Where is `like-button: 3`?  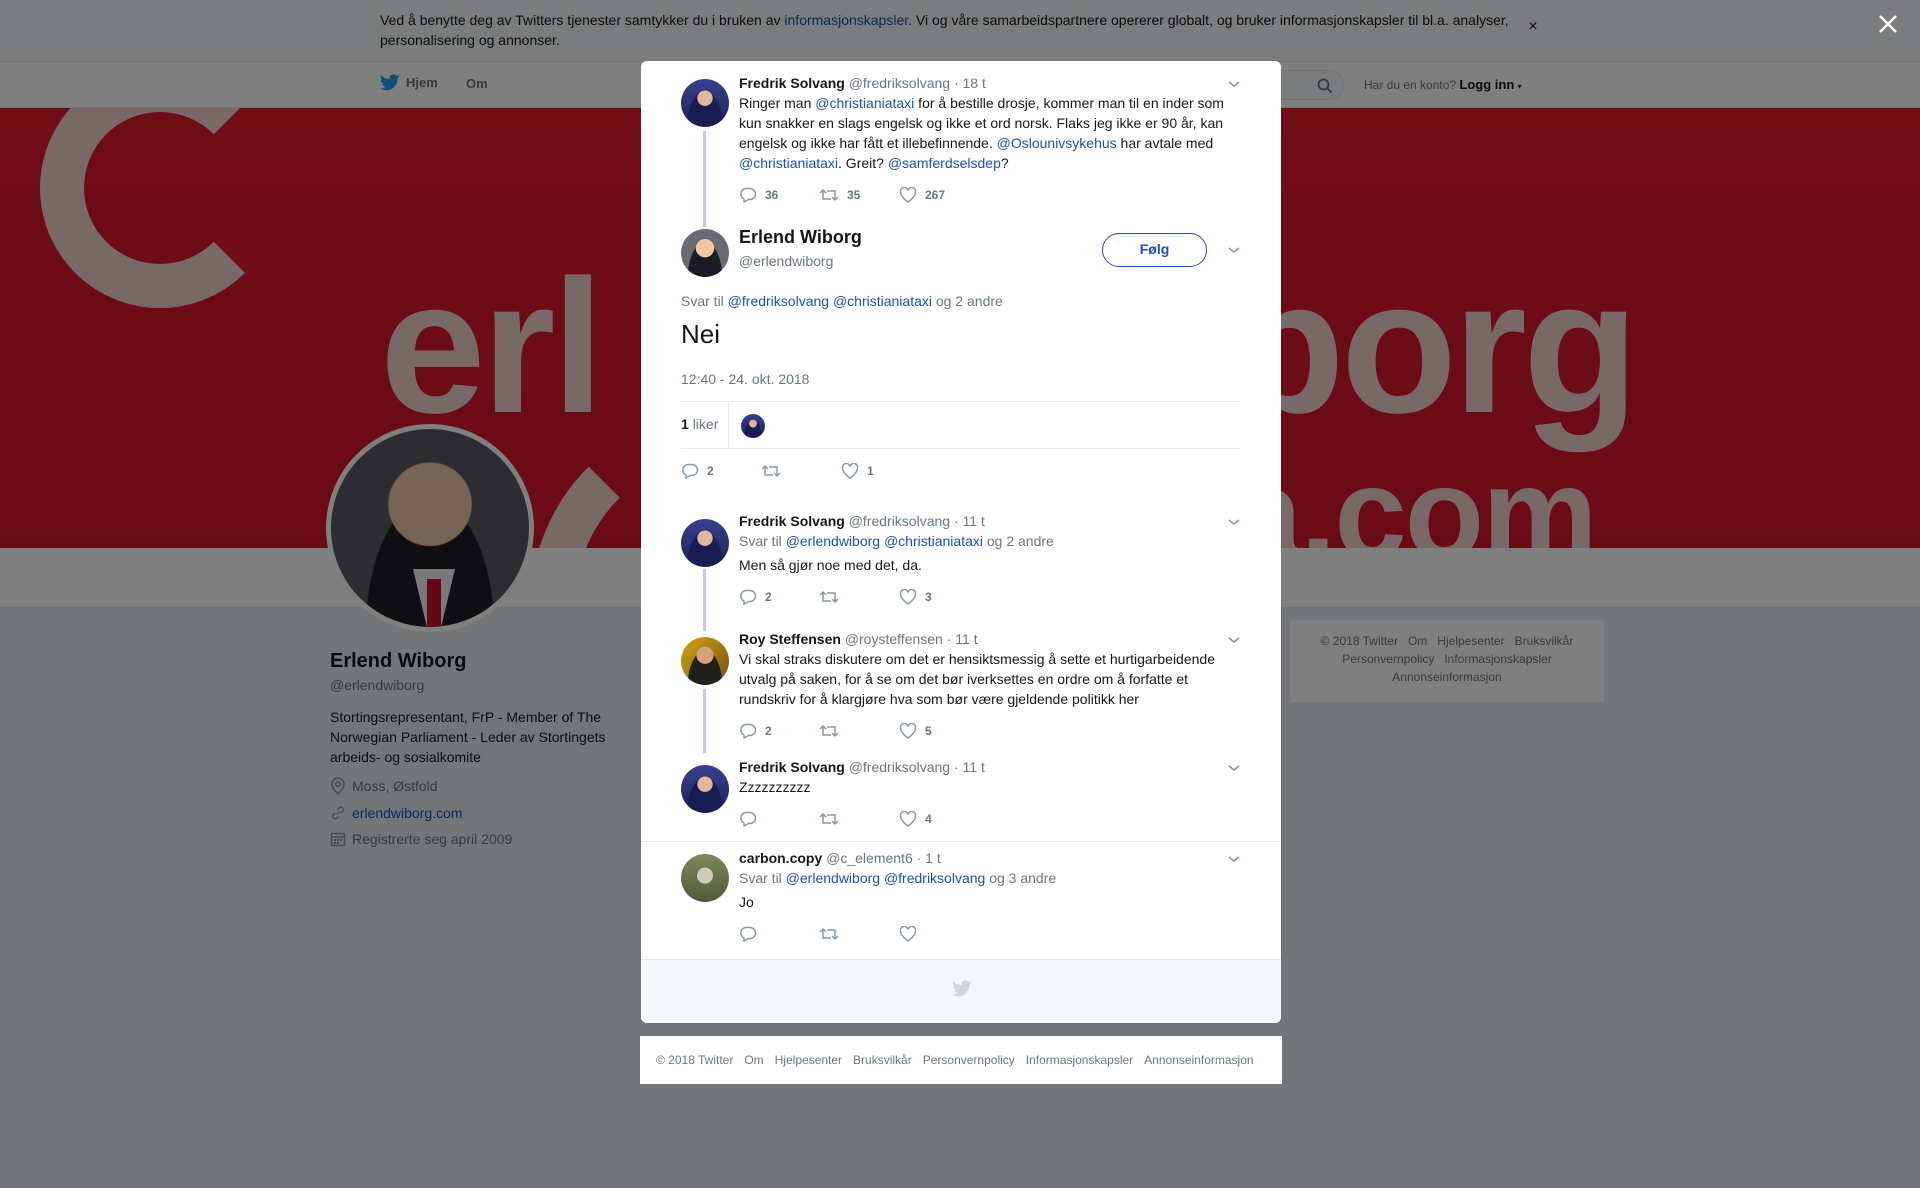
like-button: 3 is located at coordinates (939, 597).